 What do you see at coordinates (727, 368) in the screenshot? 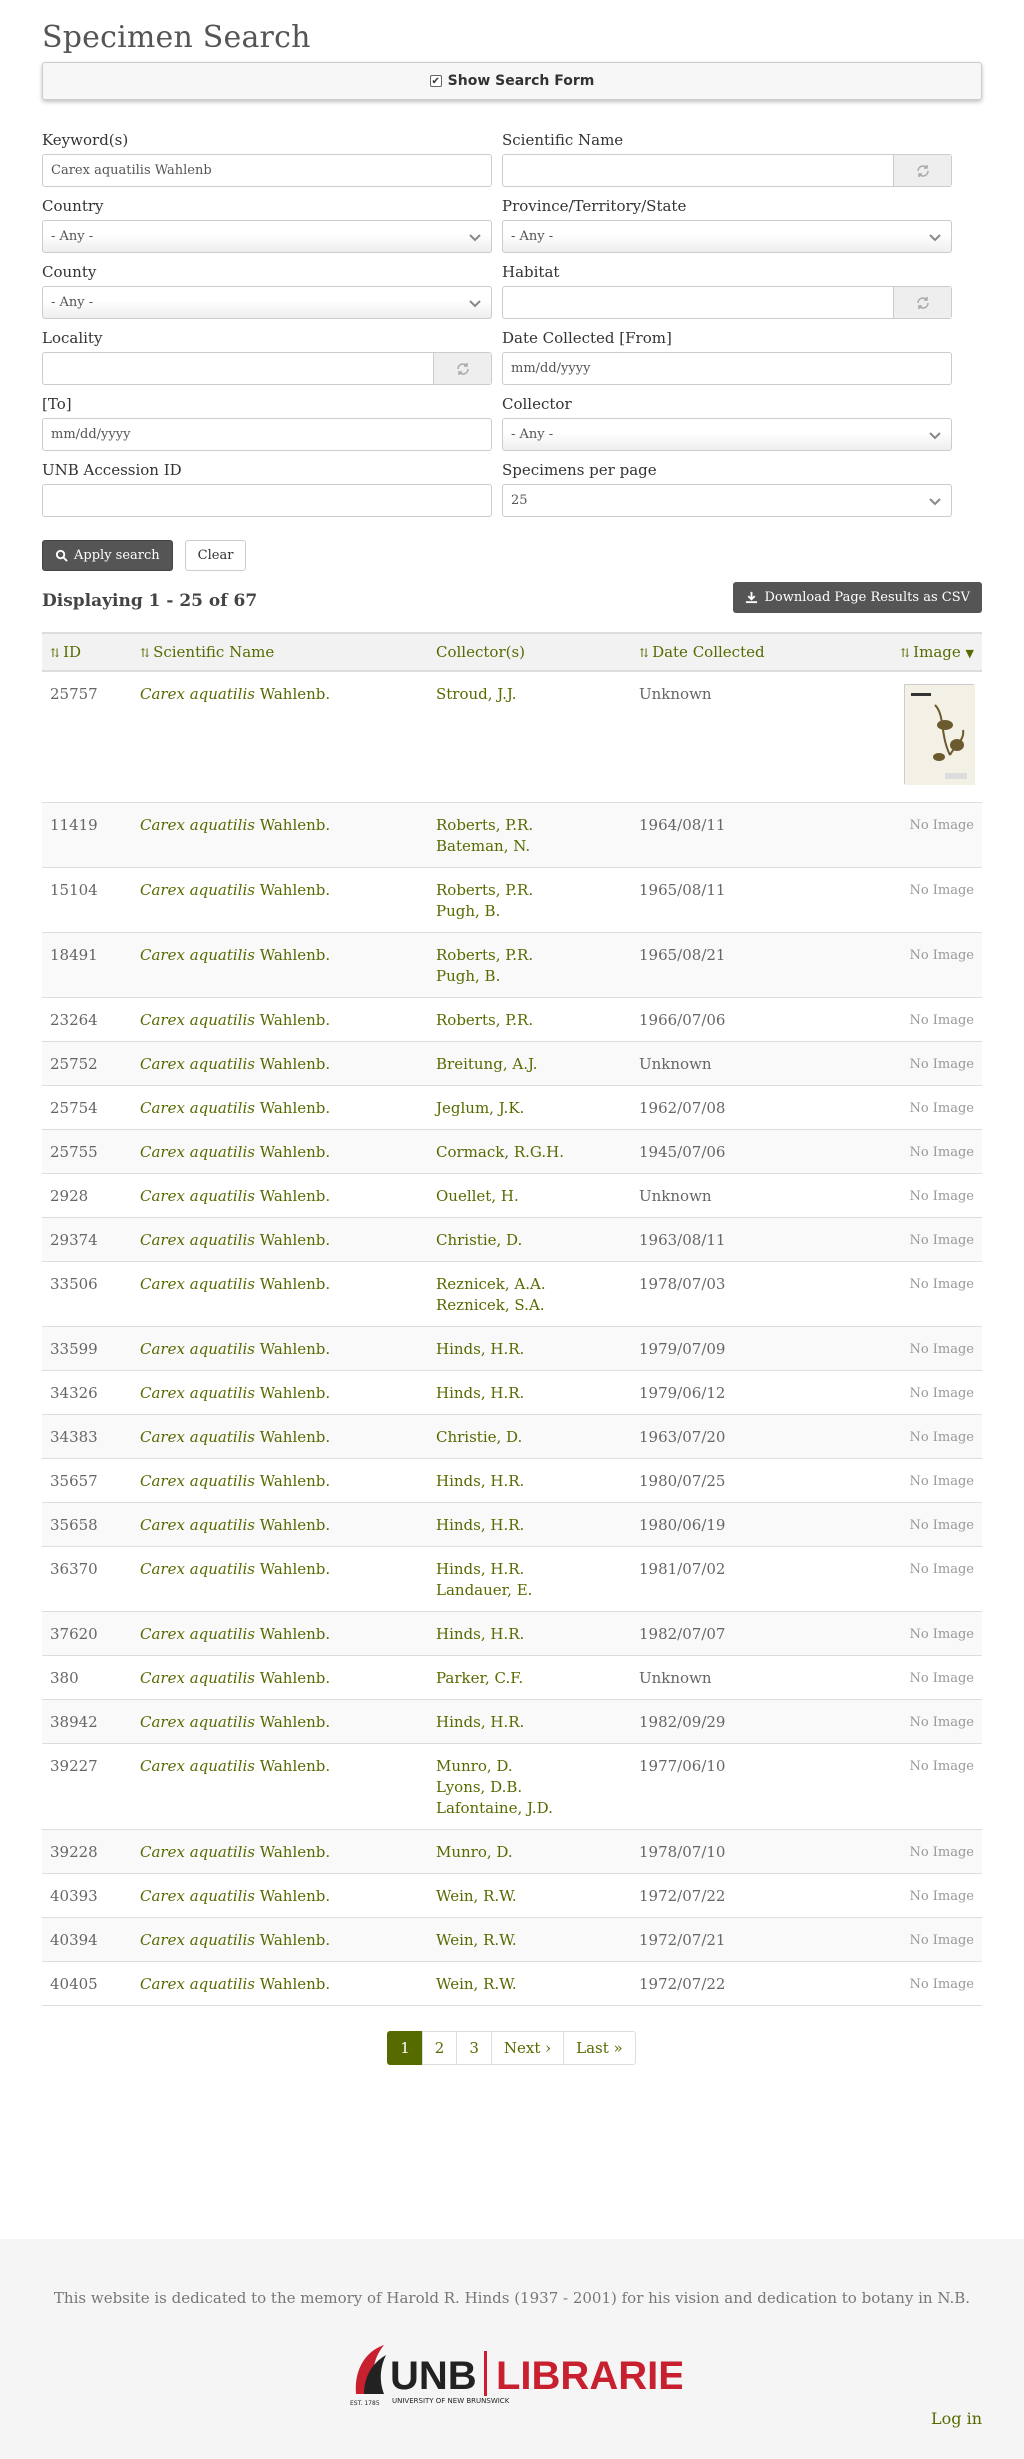
I see `date-from-input: mm/dd/yyyy` at bounding box center [727, 368].